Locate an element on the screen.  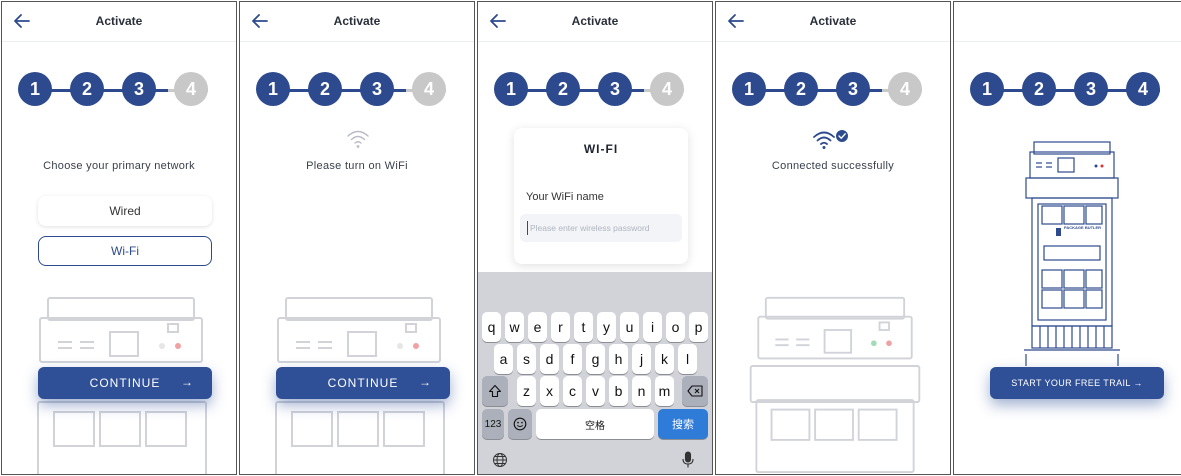
numbers-key: 123 is located at coordinates (493, 424).